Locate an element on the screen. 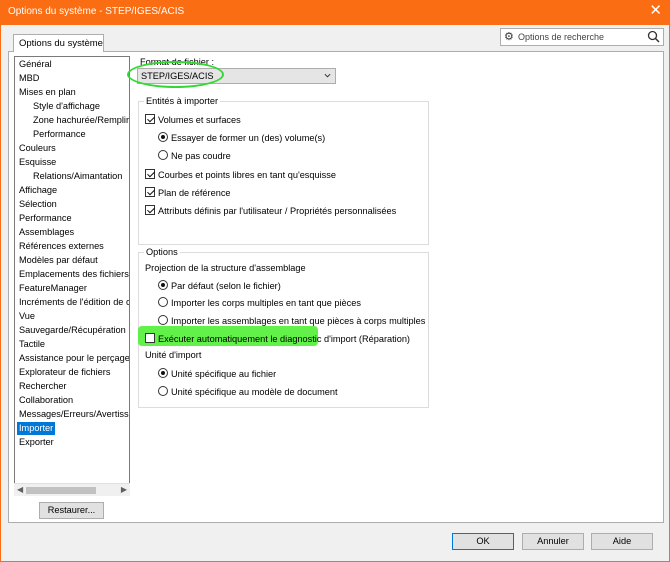 This screenshot has height=562, width=670. close-icon: ✕ is located at coordinates (655, 11).